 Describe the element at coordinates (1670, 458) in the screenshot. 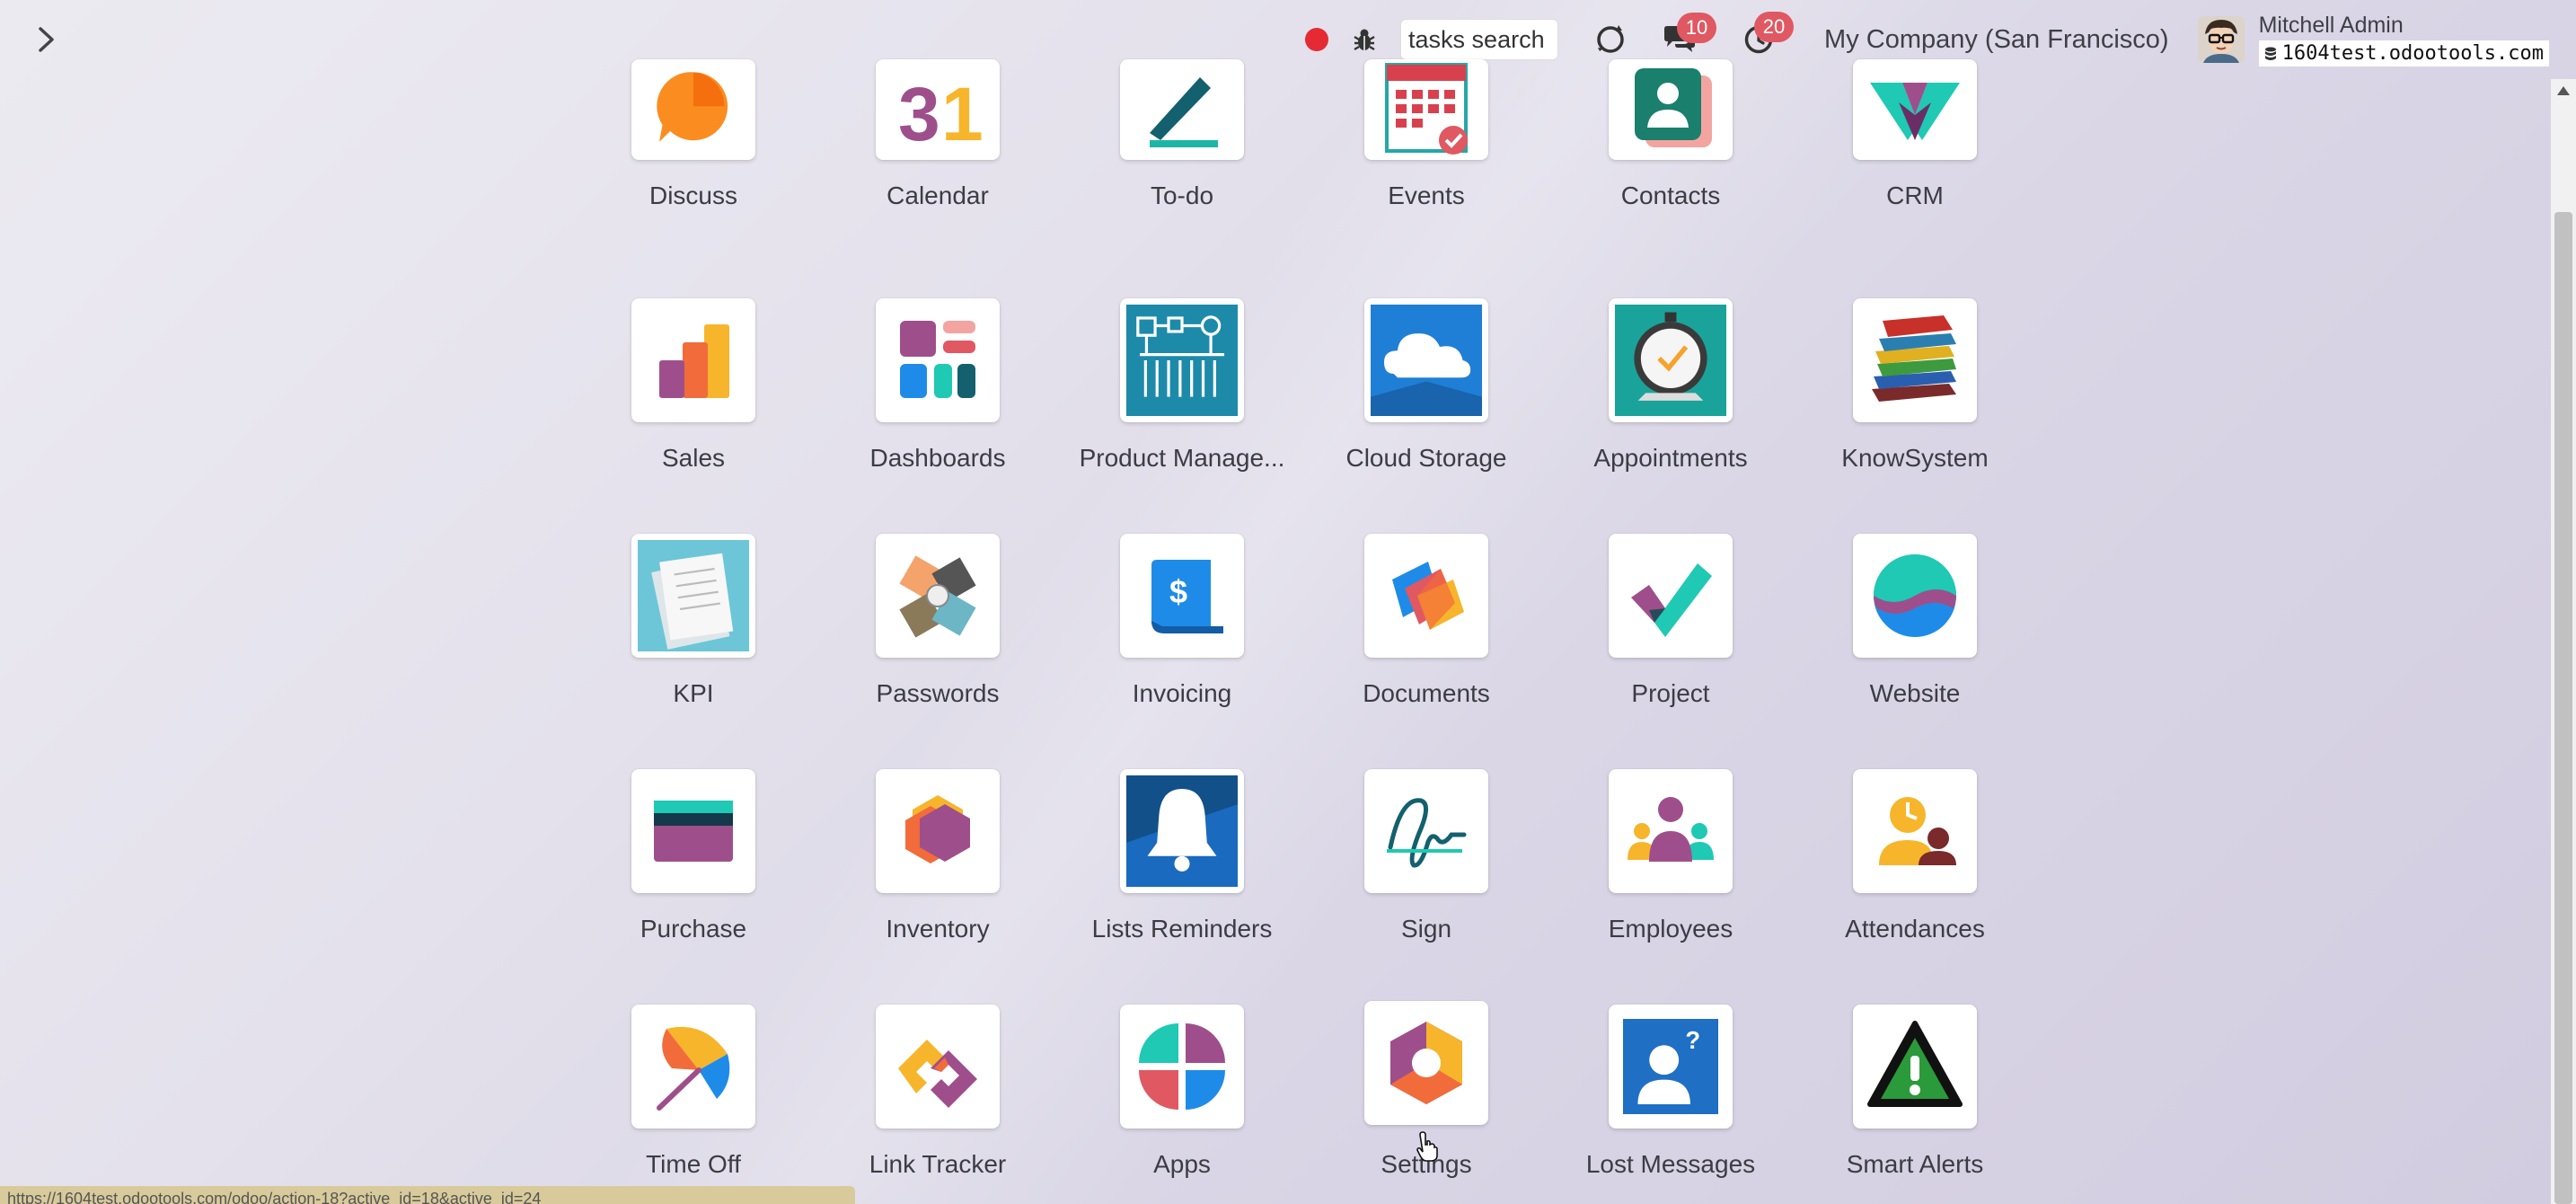

I see `app-label: Appointments` at that location.